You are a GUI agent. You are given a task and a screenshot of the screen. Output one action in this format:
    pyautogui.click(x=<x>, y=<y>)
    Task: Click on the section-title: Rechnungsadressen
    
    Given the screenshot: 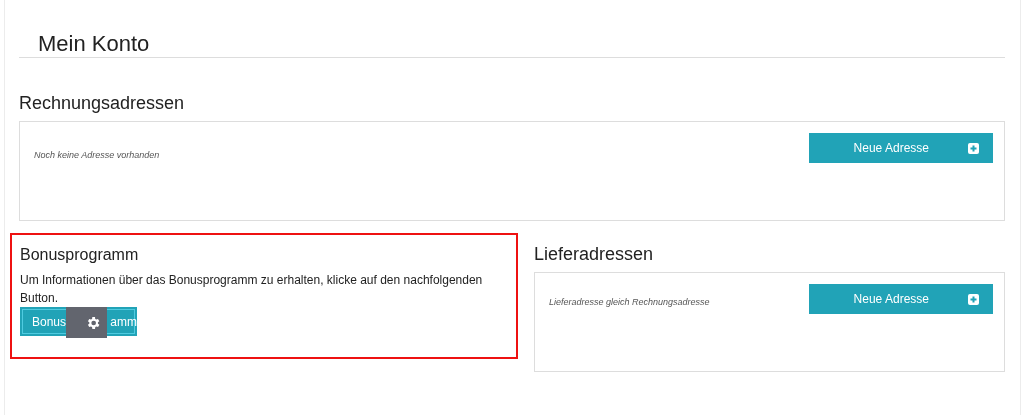 What is the action you would take?
    pyautogui.click(x=102, y=103)
    